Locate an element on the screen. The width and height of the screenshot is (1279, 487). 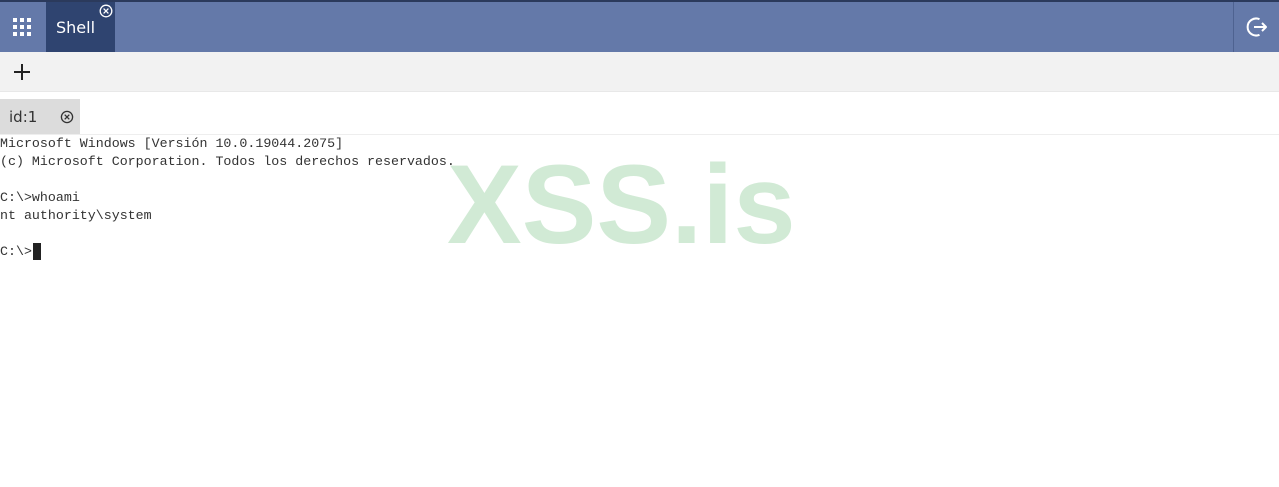
session-tab-bar: id:1 is located at coordinates (639, 117).